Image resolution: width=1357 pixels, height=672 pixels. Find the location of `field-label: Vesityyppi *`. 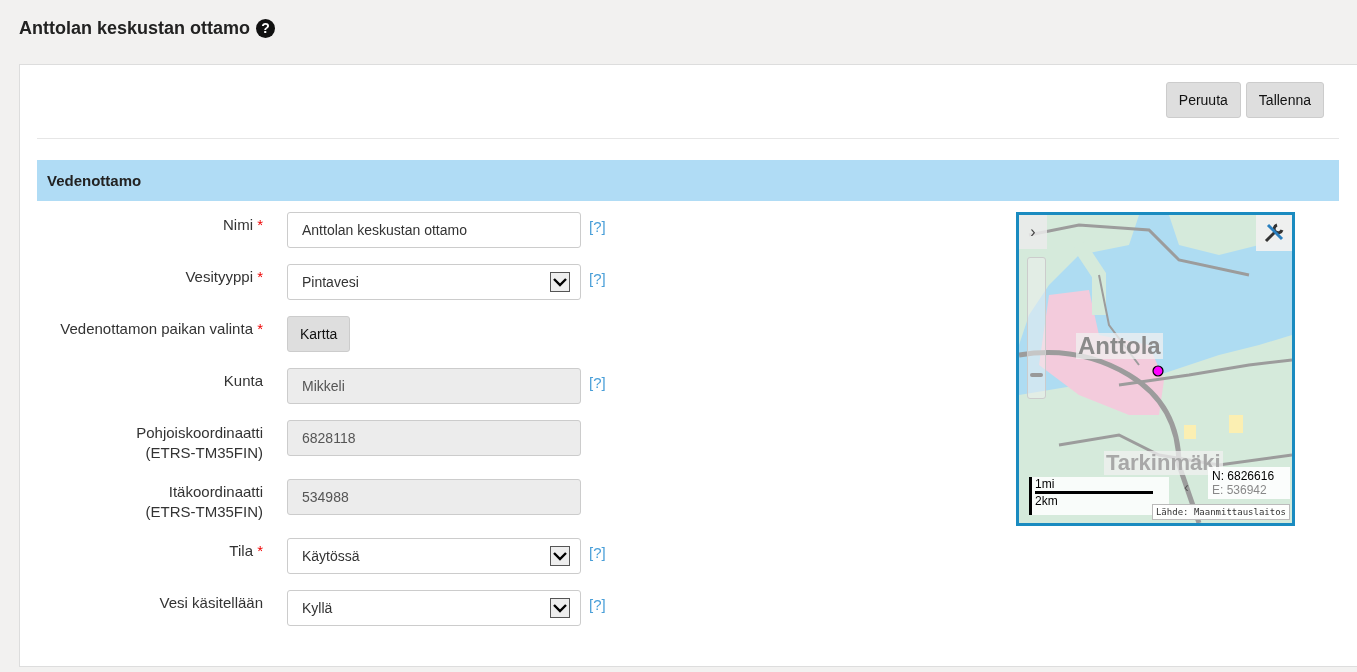

field-label: Vesityyppi * is located at coordinates (224, 277).